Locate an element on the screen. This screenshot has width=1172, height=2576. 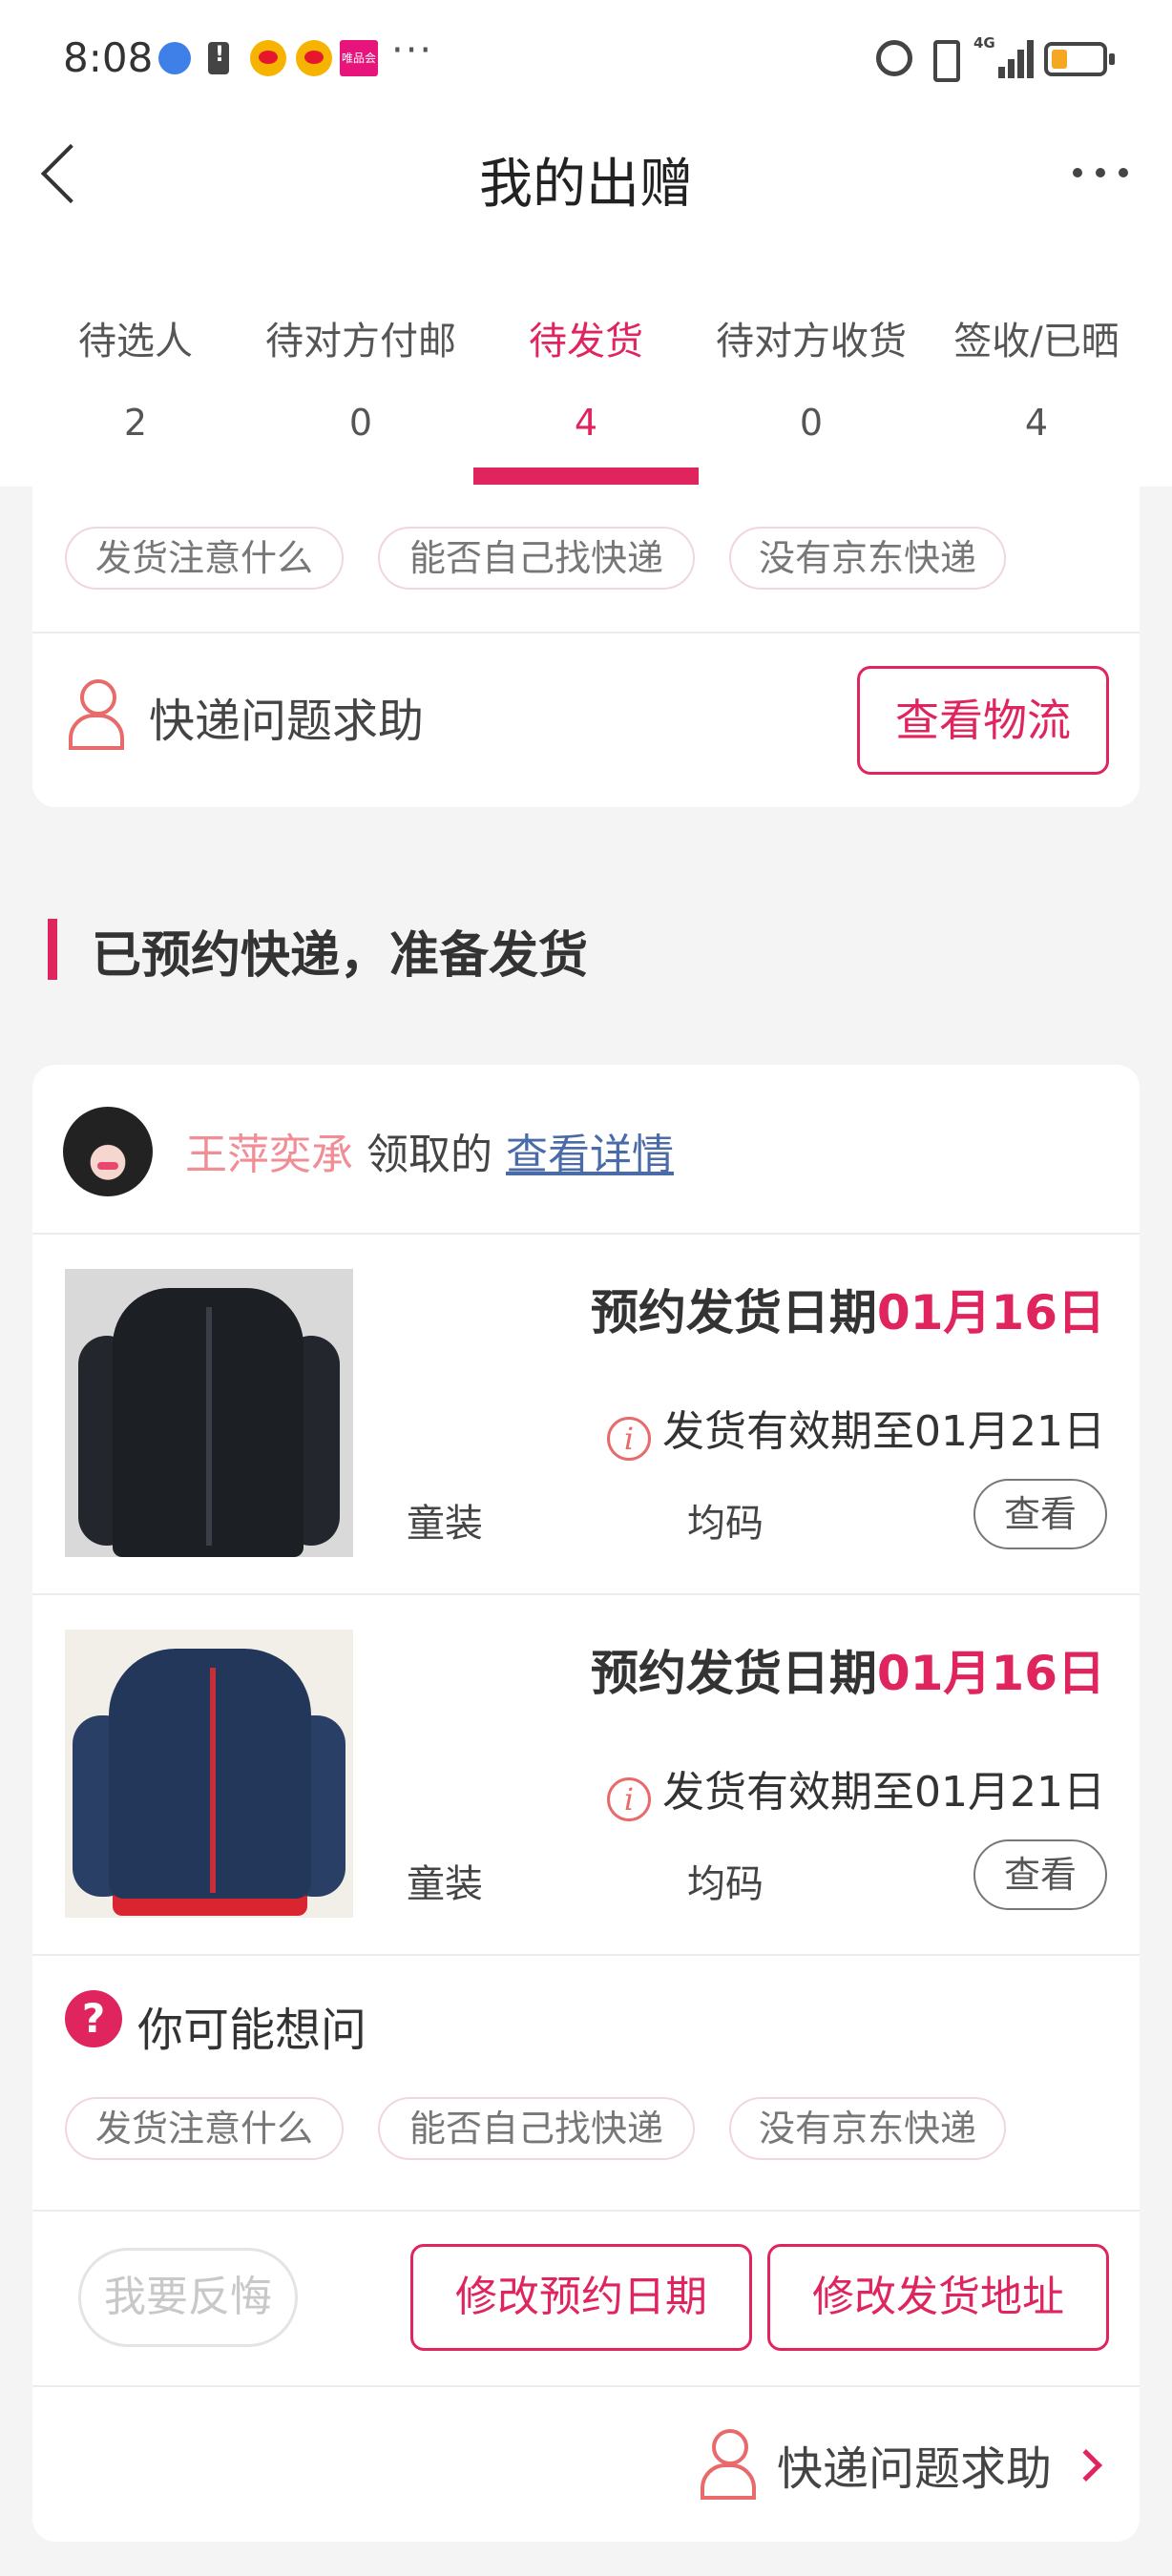
status-time: 8:08 is located at coordinates (108, 57).